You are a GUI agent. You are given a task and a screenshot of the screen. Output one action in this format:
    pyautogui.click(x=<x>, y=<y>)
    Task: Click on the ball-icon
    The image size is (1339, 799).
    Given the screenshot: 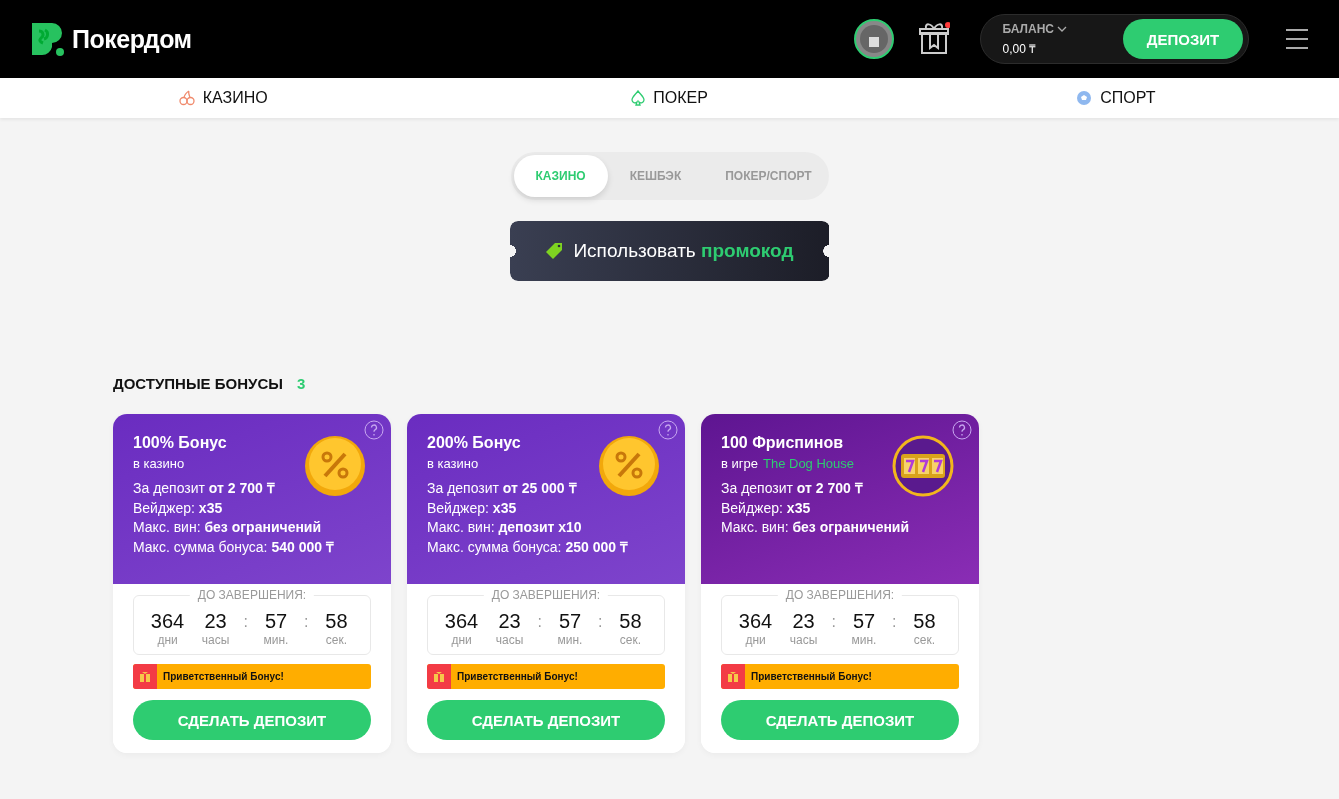 What is the action you would take?
    pyautogui.click(x=1084, y=98)
    